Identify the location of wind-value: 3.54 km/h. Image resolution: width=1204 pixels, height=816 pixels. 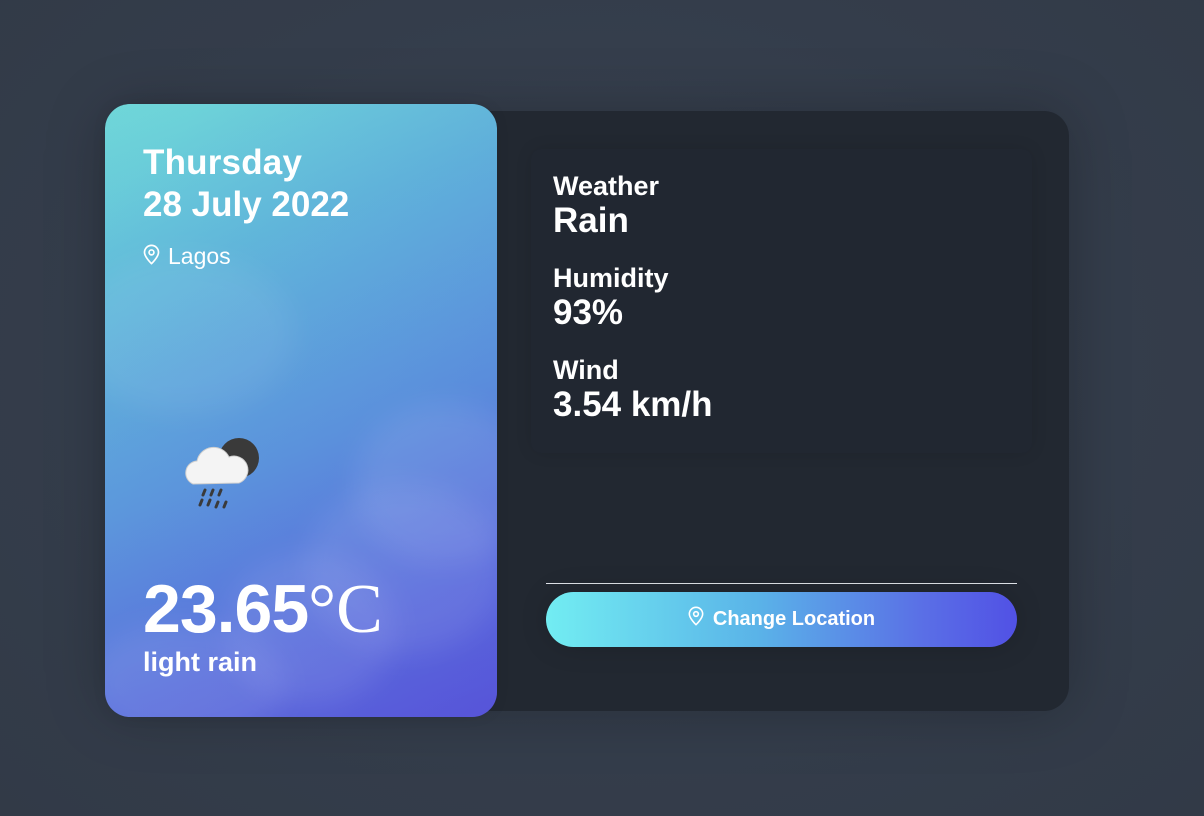
(633, 404).